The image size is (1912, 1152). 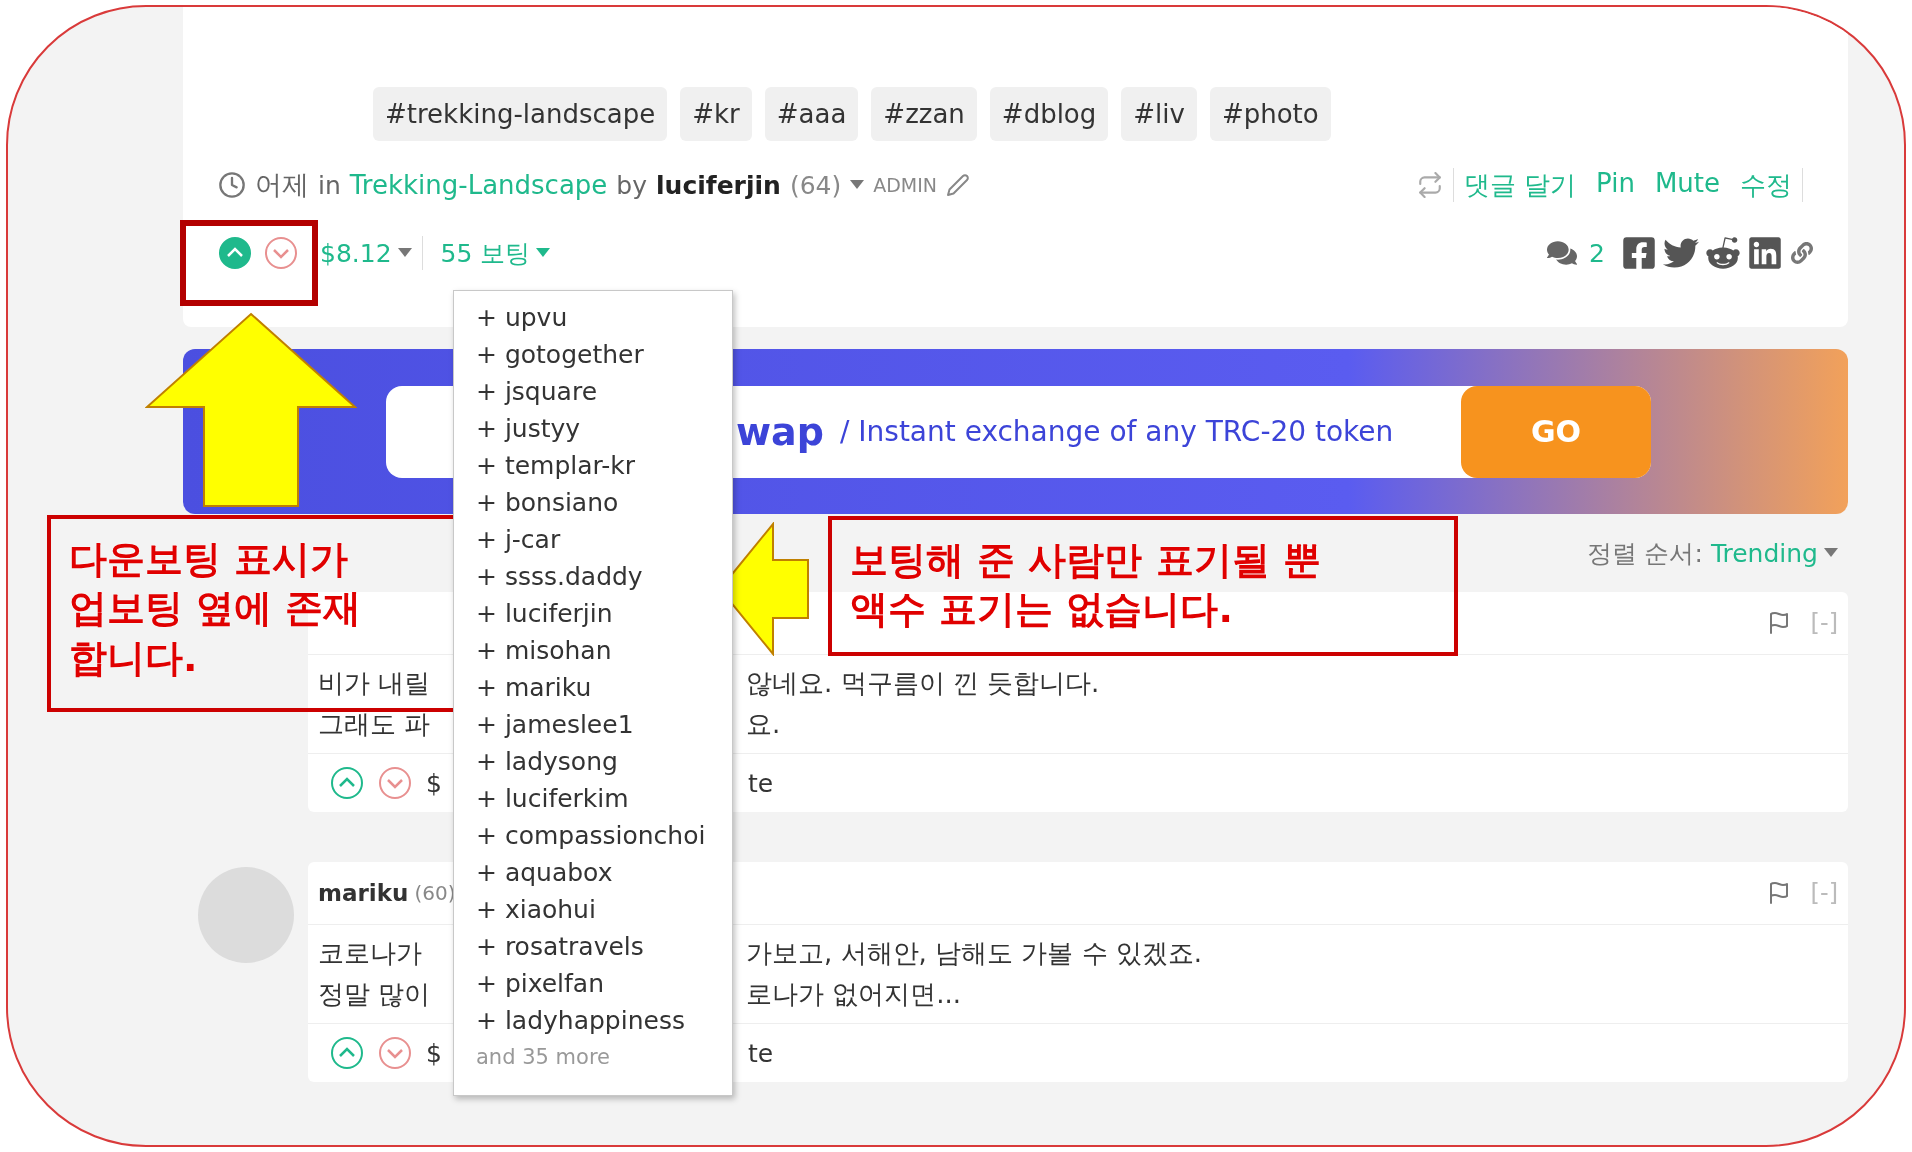 I want to click on voter-item: + compassionchoi, so click(x=604, y=835).